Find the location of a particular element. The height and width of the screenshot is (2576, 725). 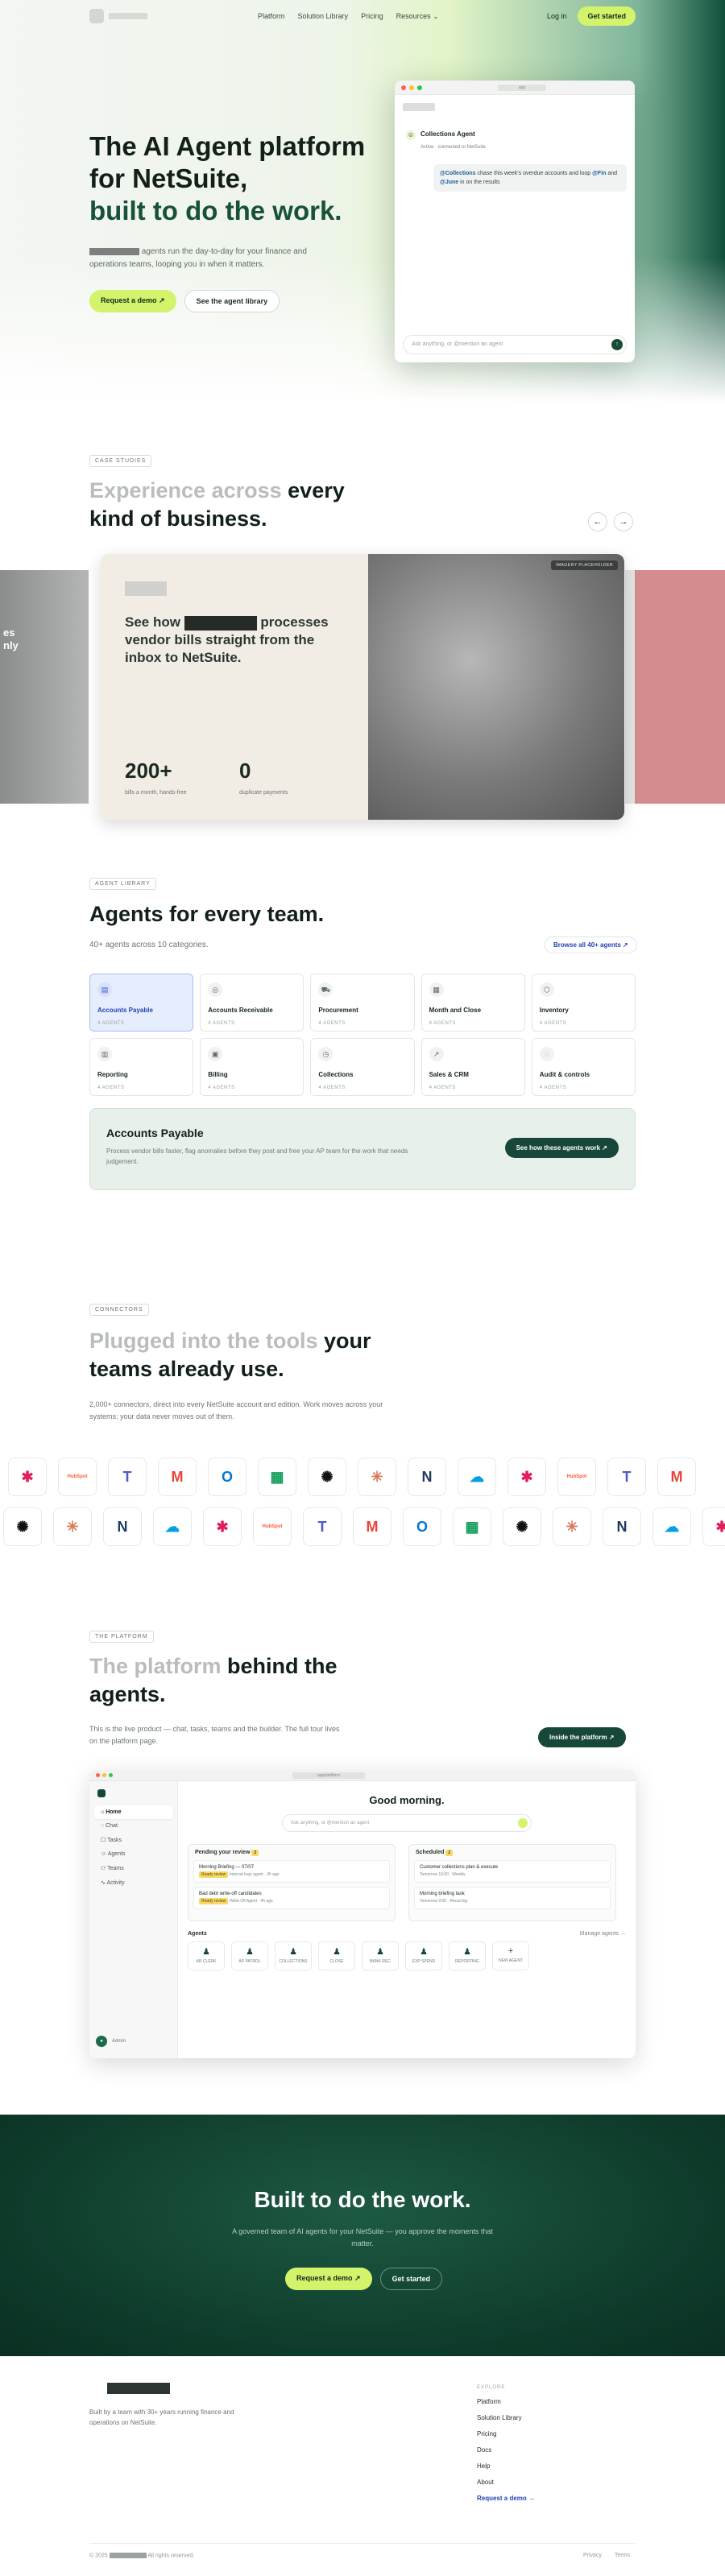

category-name: Billing is located at coordinates (218, 1074).